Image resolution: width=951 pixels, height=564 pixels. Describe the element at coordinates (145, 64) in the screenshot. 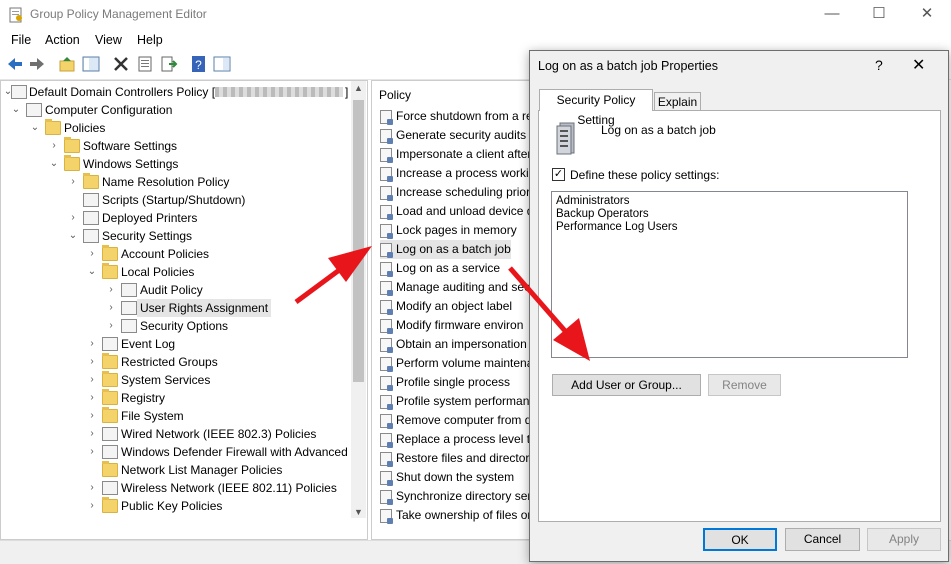

I see `properties-icon` at that location.